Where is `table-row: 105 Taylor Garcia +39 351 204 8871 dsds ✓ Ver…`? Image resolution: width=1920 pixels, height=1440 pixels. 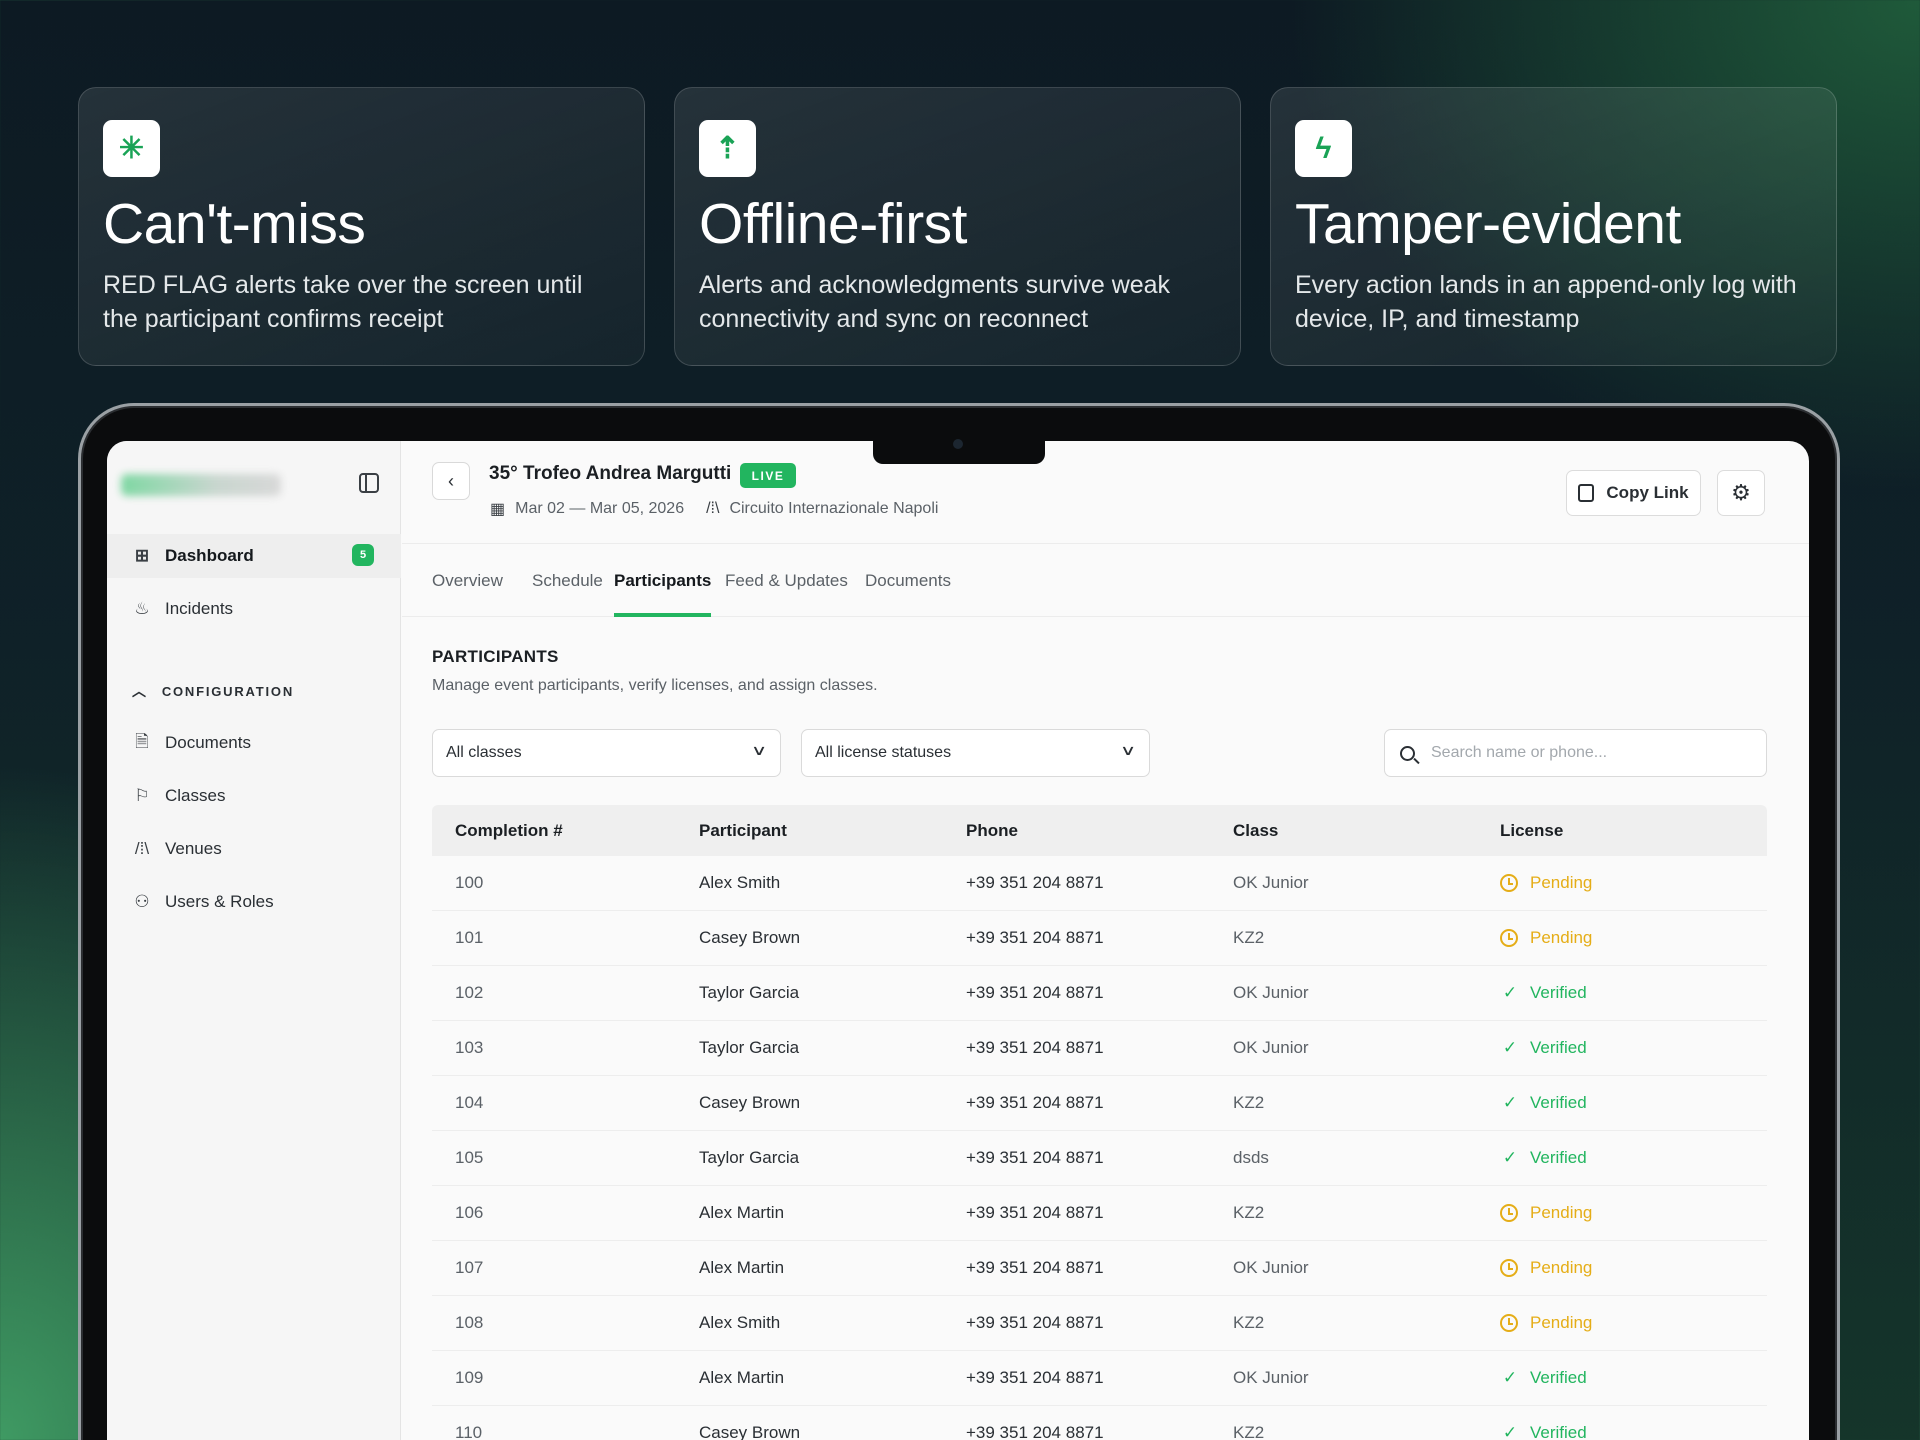
table-row: 105 Taylor Garcia +39 351 204 8871 dsds ✓ Ver… is located at coordinates (1099, 1158).